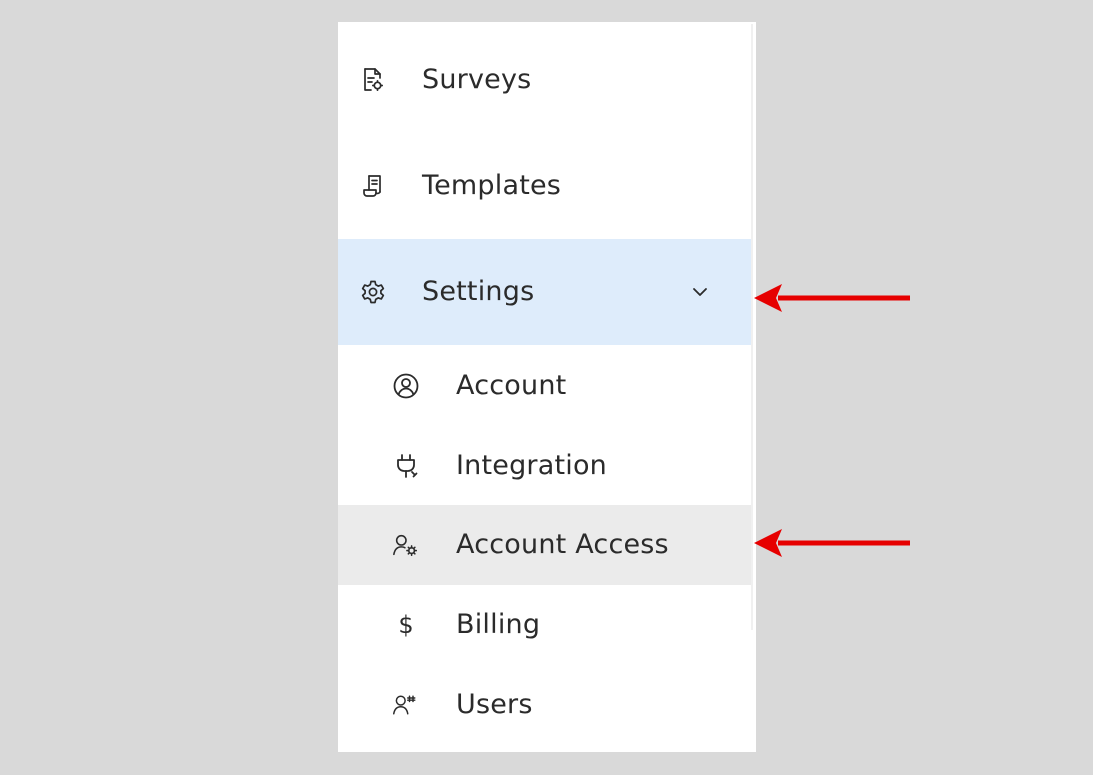 The width and height of the screenshot is (1093, 775). Describe the element at coordinates (544, 292) in the screenshot. I see `nav-item-settings: Settings` at that location.